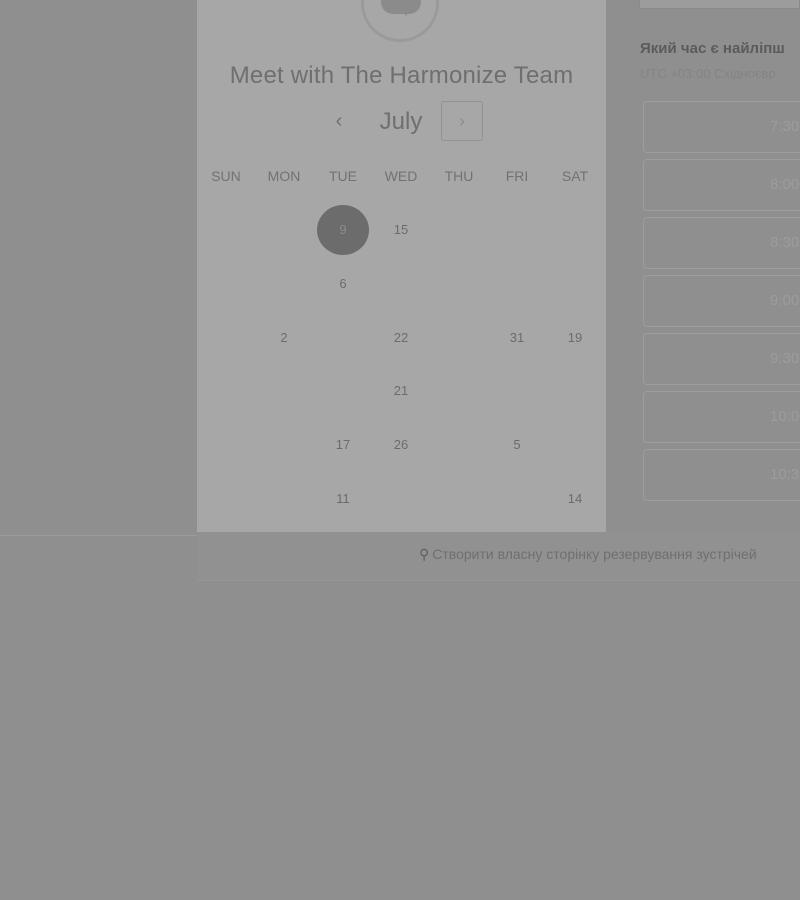  I want to click on time-slot-label: 10:00, so click(785, 416).